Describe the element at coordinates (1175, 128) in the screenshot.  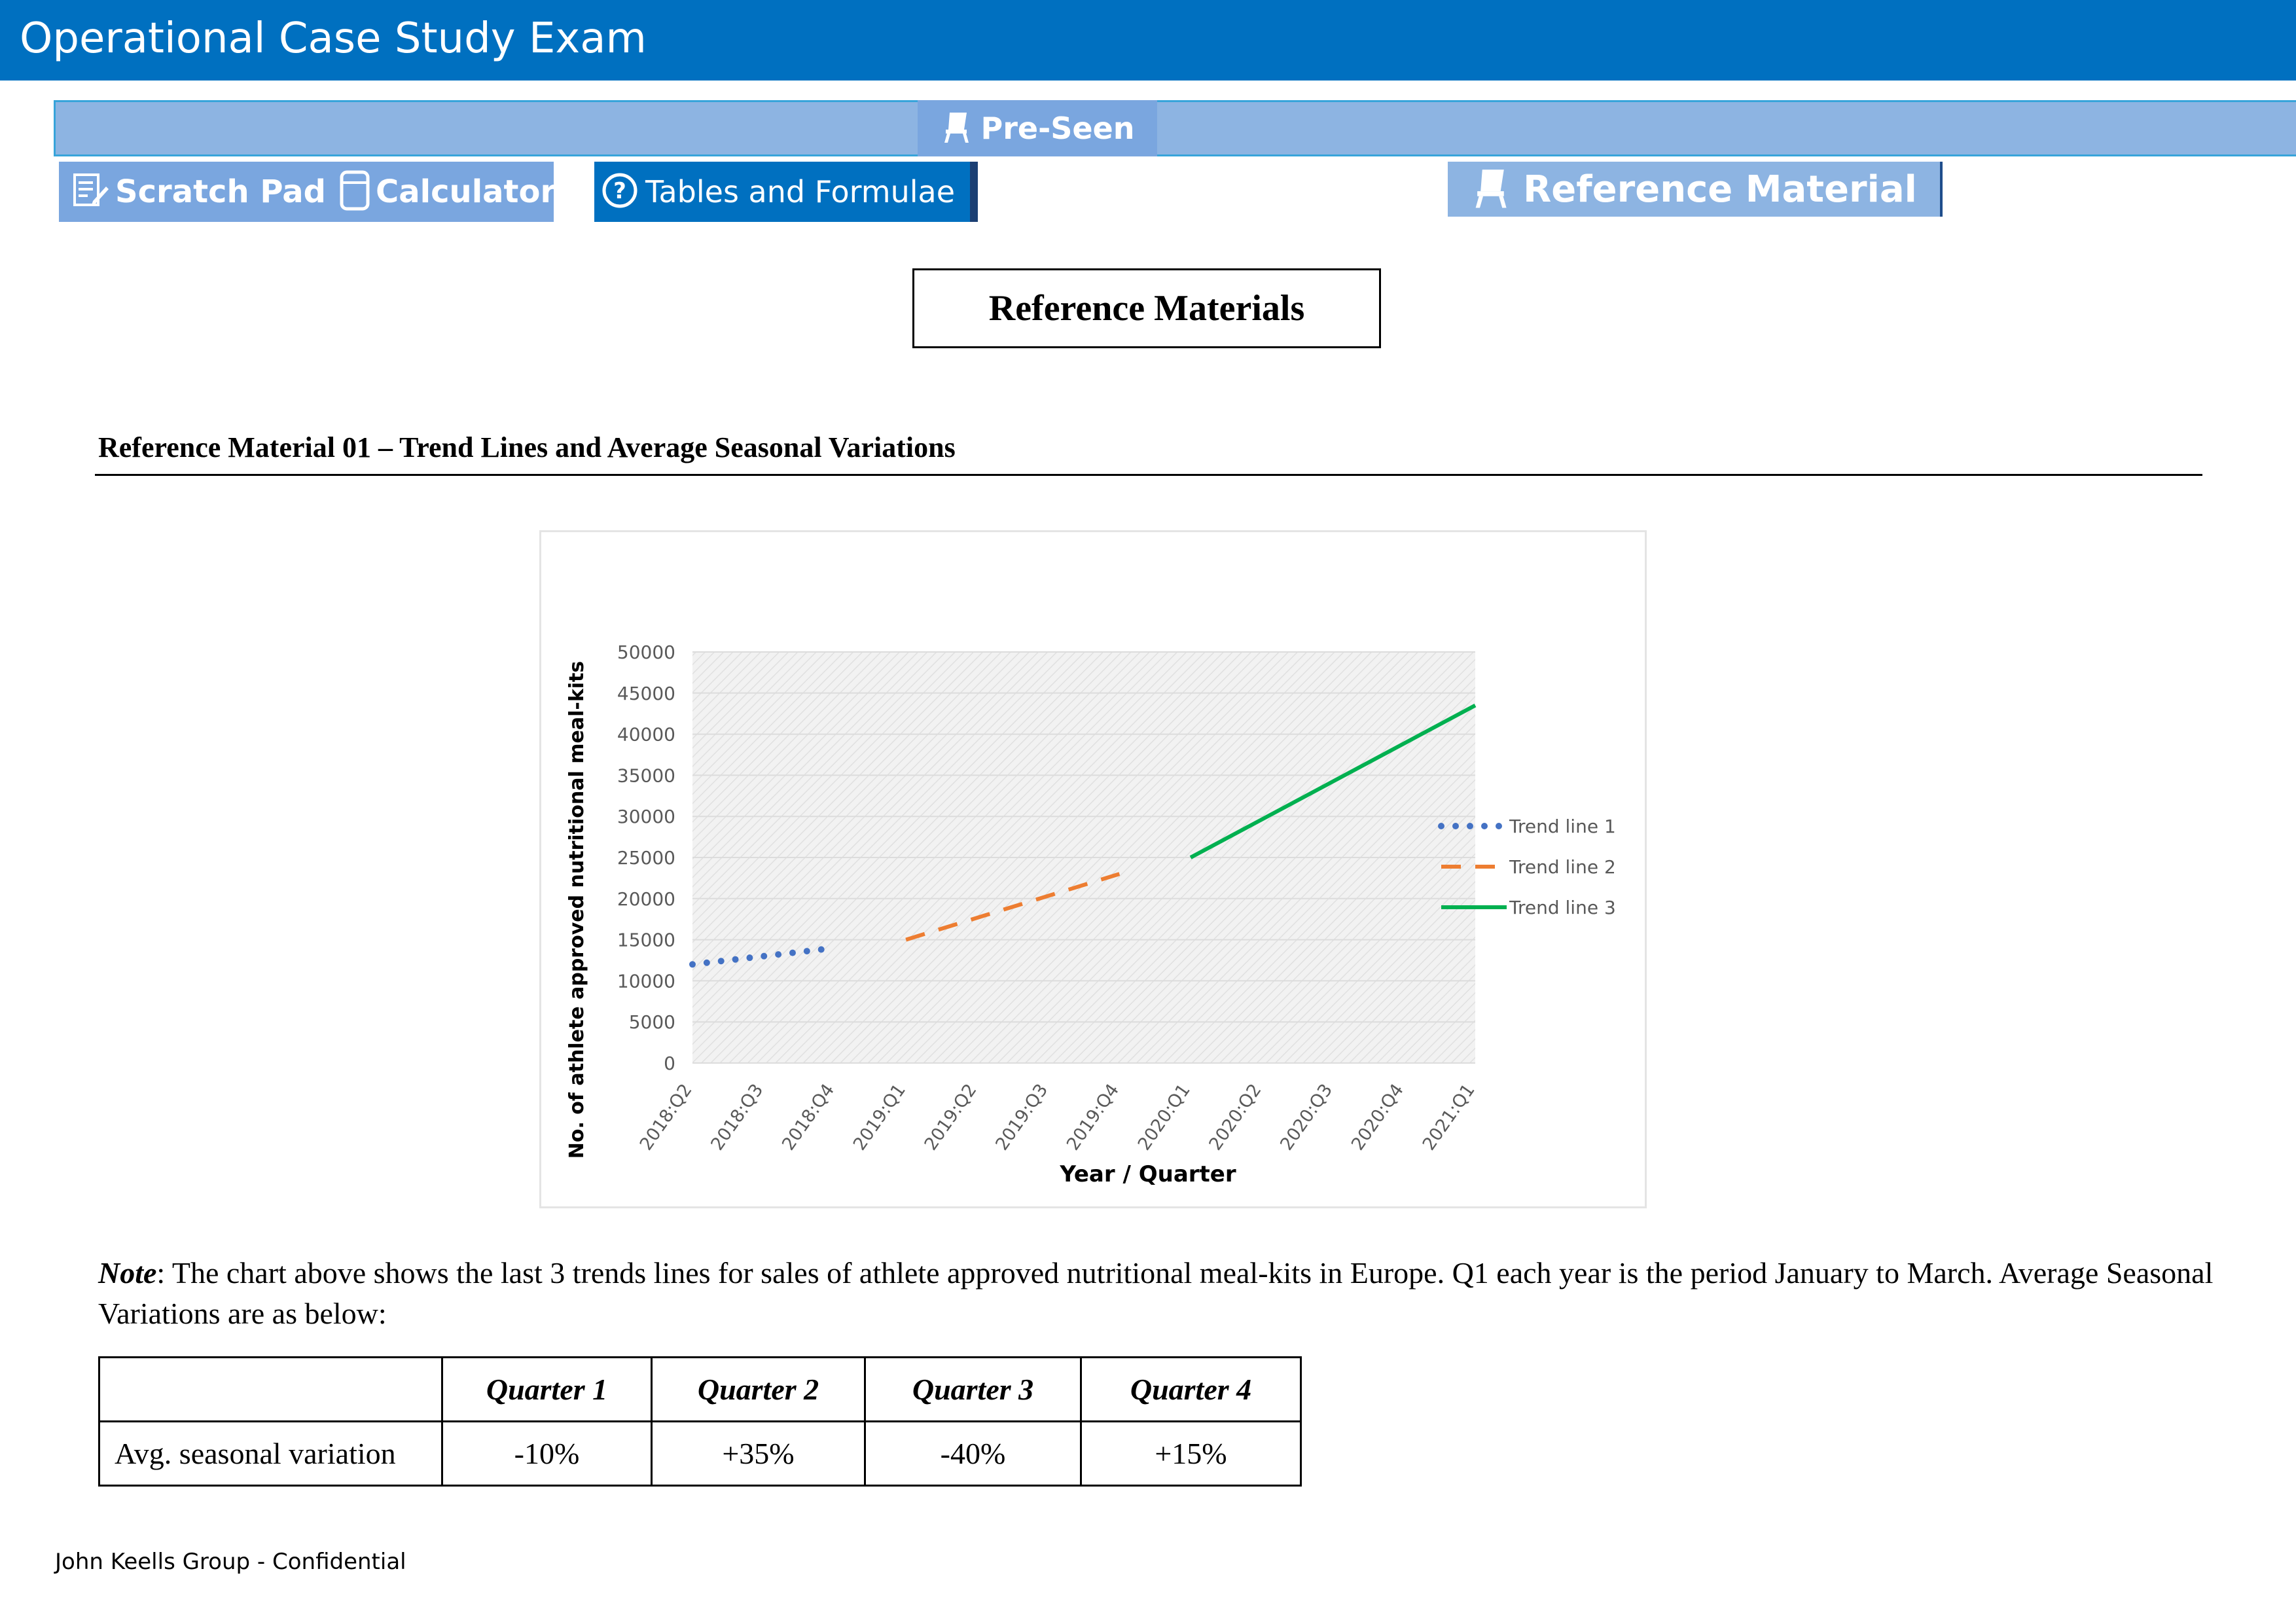
I see `preseen-bar` at that location.